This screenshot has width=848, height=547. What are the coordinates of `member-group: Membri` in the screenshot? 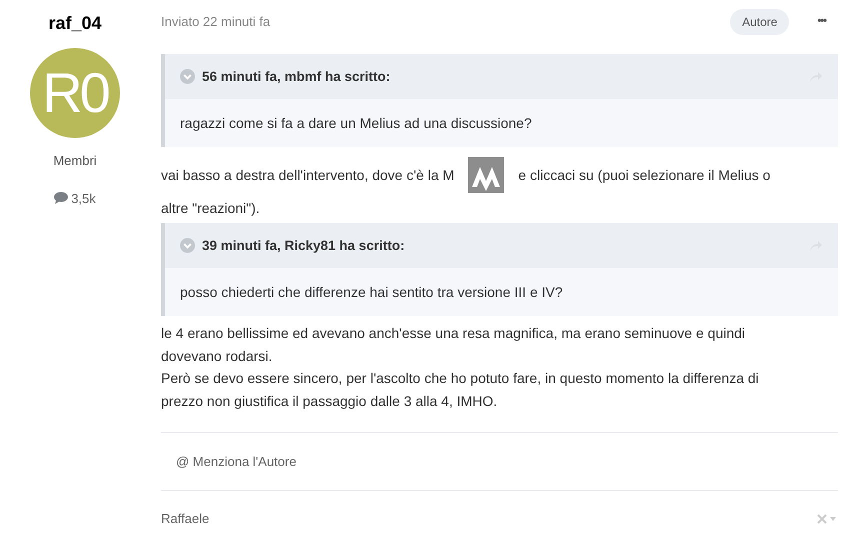 It's located at (75, 160).